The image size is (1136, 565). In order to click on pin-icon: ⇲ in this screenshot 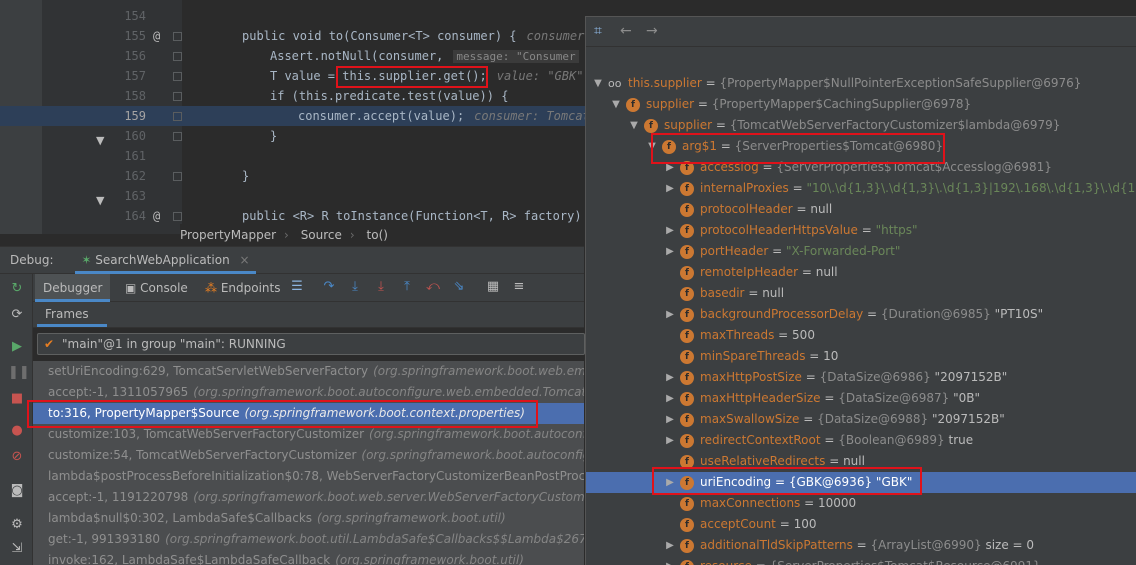, I will do `click(17, 549)`.